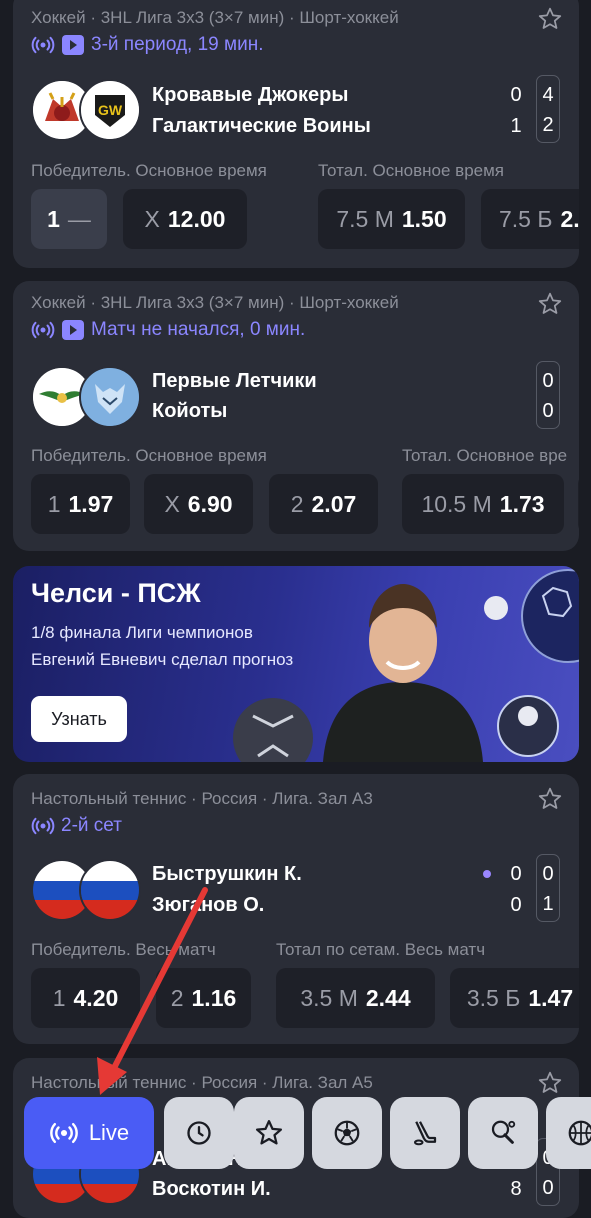 The image size is (591, 1218). Describe the element at coordinates (152, 991) in the screenshot. I see `annotation-arrow` at that location.